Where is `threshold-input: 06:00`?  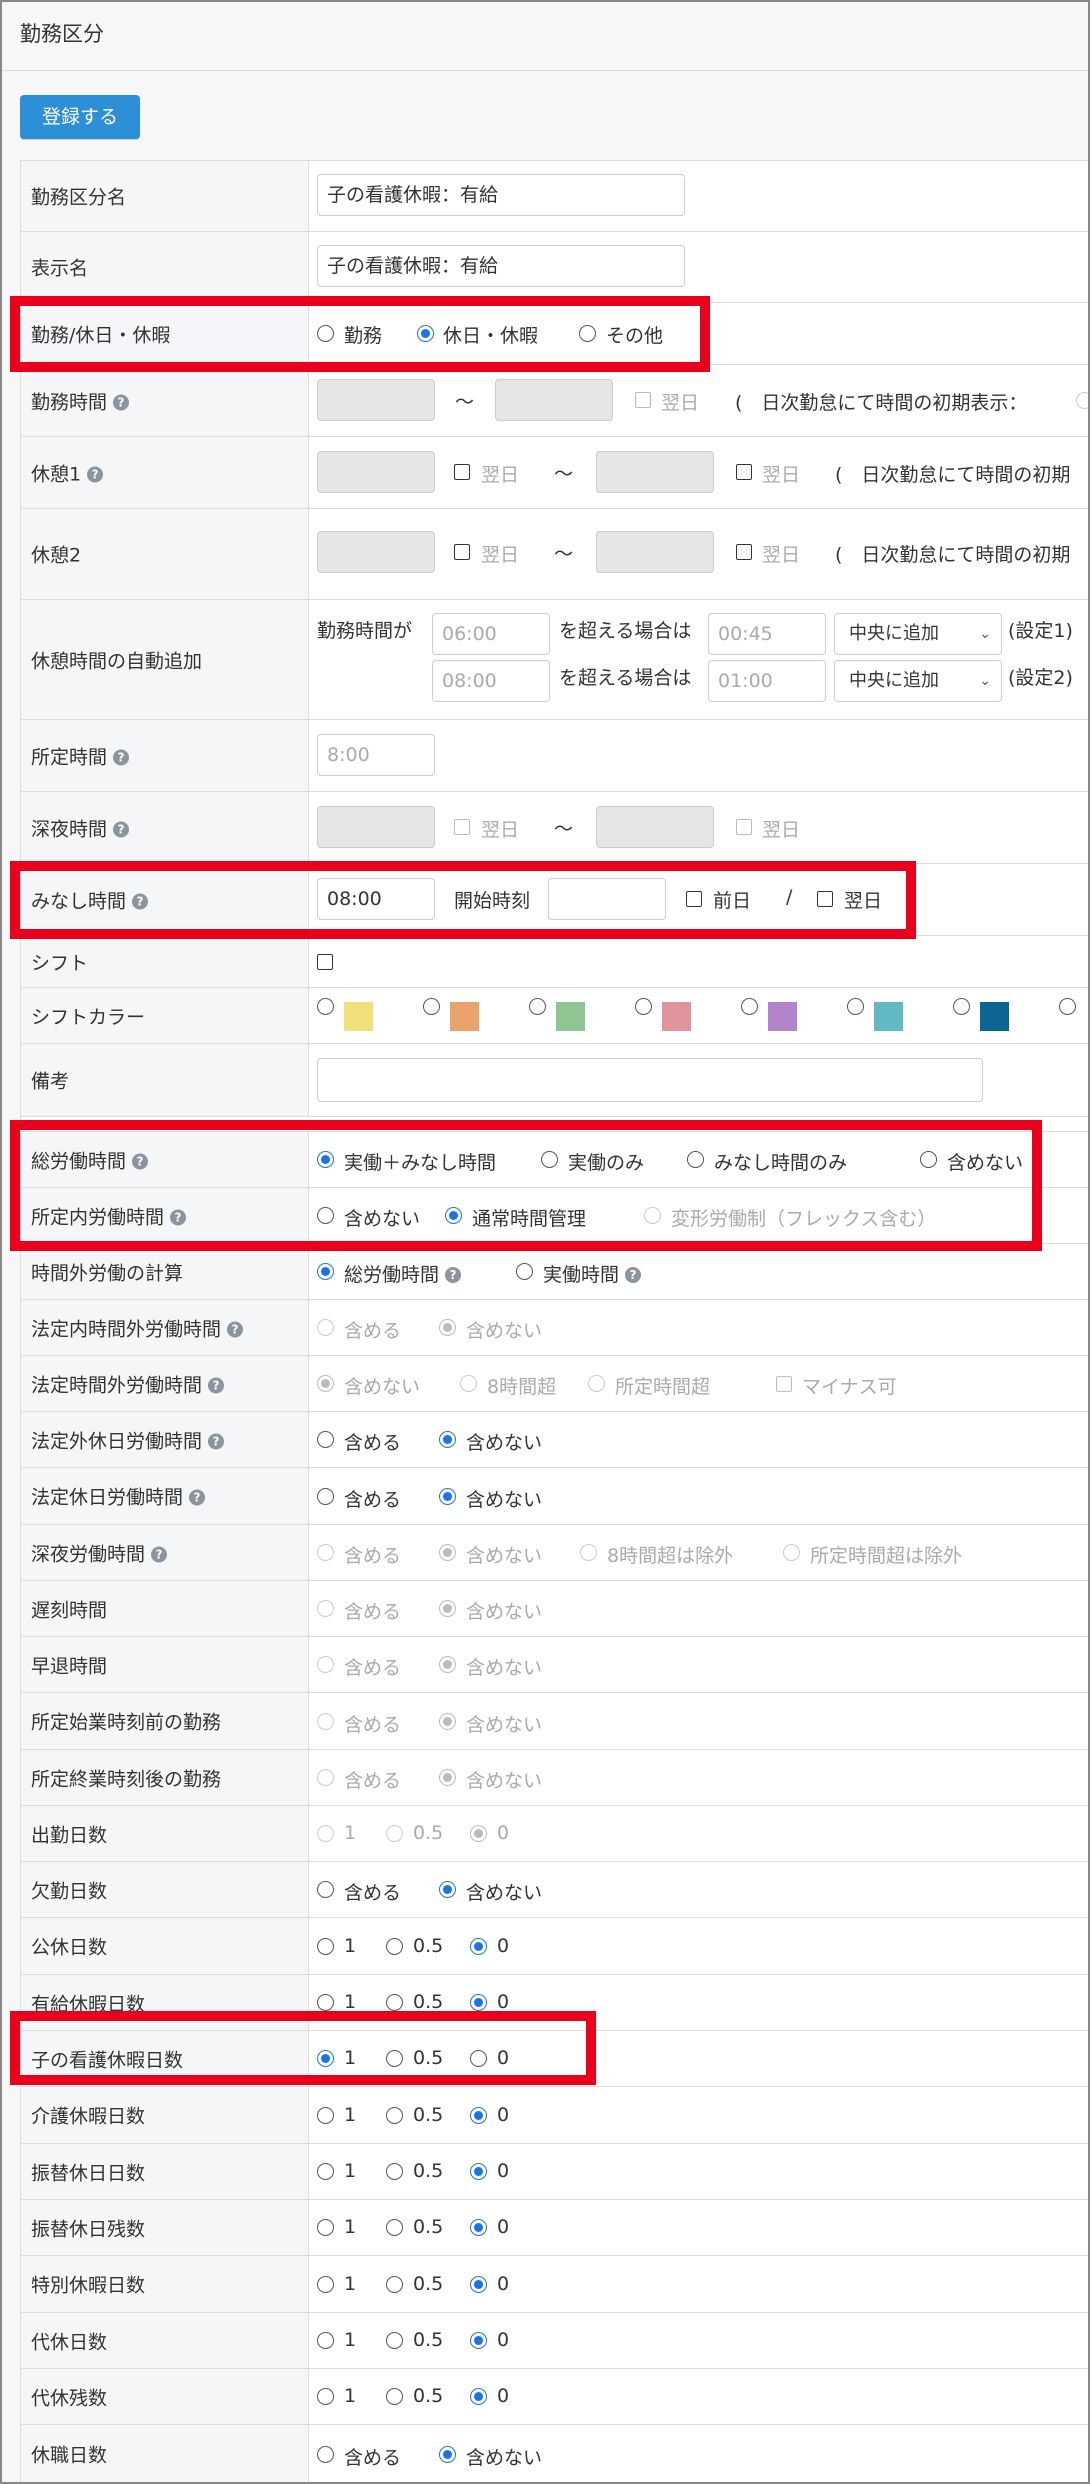 threshold-input: 06:00 is located at coordinates (491, 634).